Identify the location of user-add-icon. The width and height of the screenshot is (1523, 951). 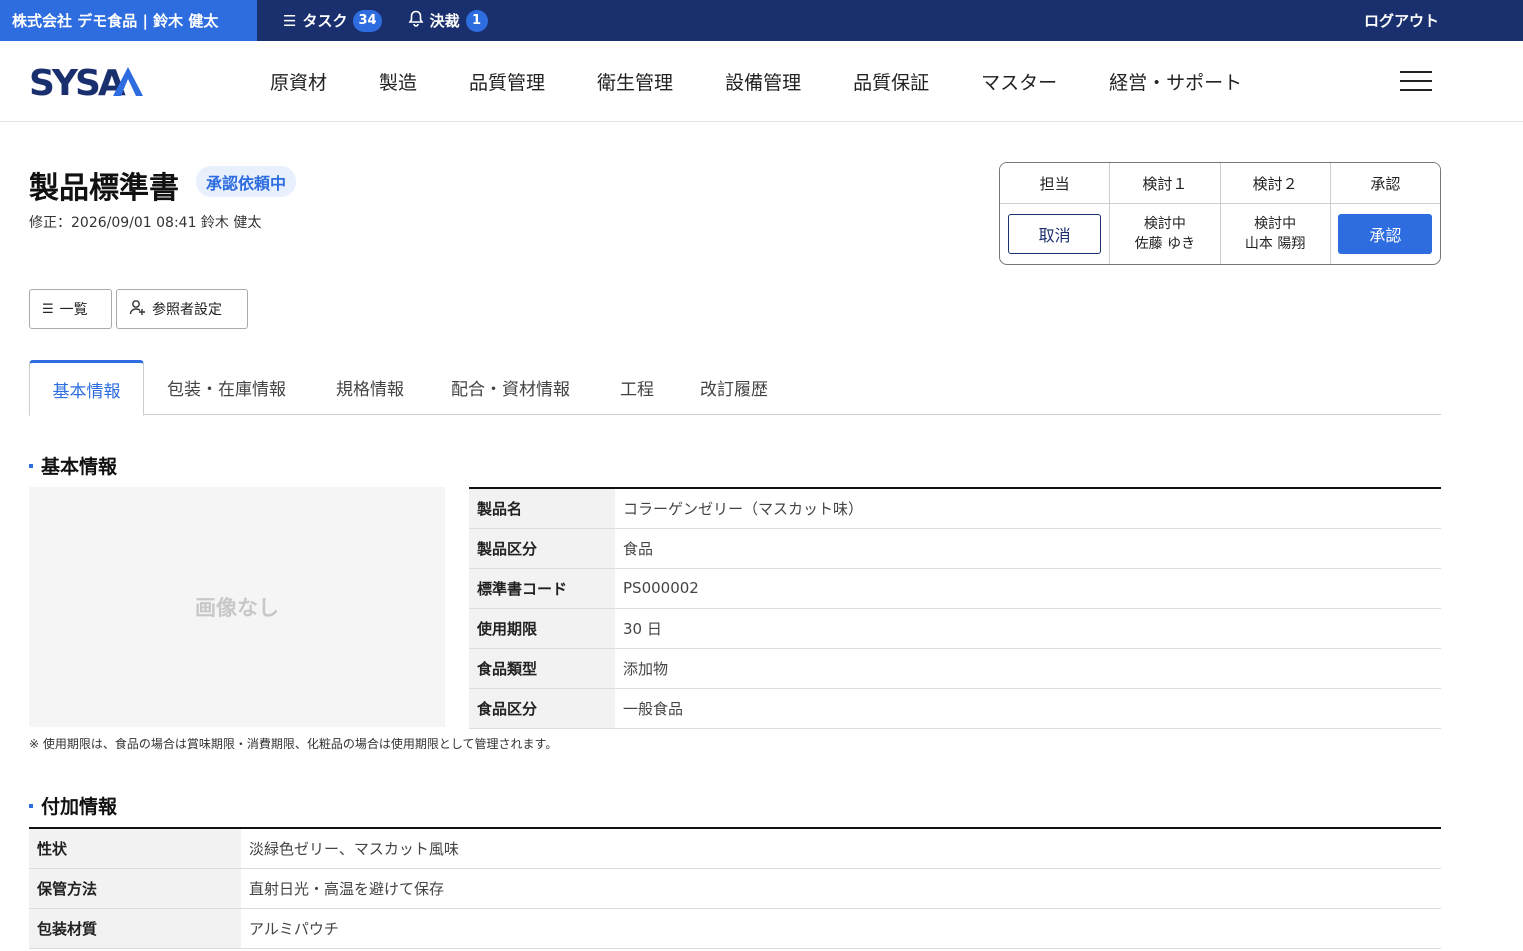
(137, 309).